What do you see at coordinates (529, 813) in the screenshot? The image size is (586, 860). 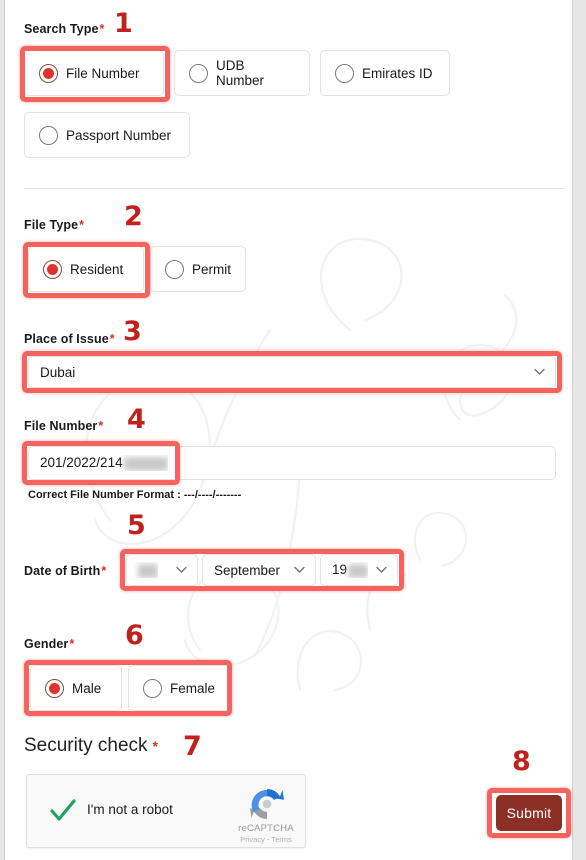 I see `submit-button: Submit` at bounding box center [529, 813].